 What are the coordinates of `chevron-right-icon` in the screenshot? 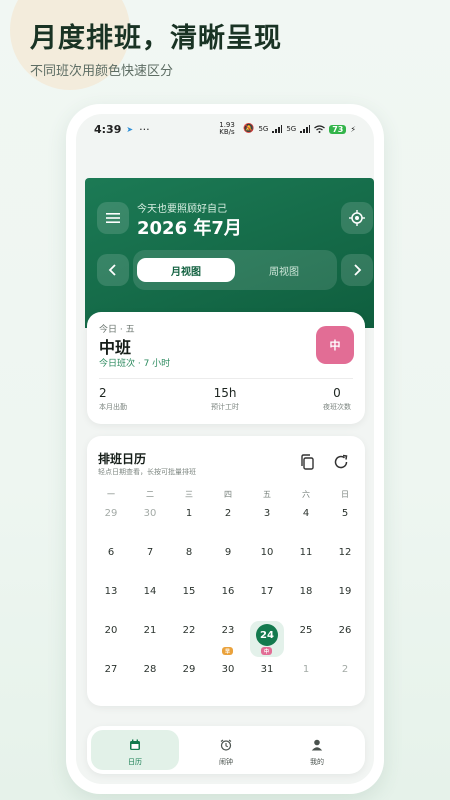 It's located at (358, 270).